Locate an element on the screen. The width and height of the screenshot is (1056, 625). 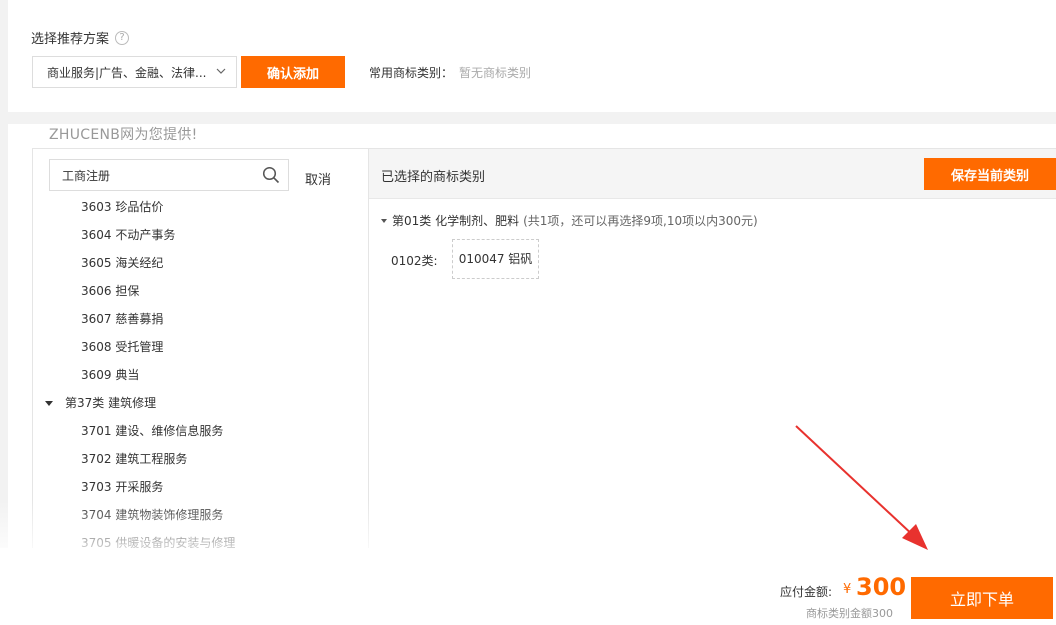
tree-item: 3608 受托管理 is located at coordinates (200, 347).